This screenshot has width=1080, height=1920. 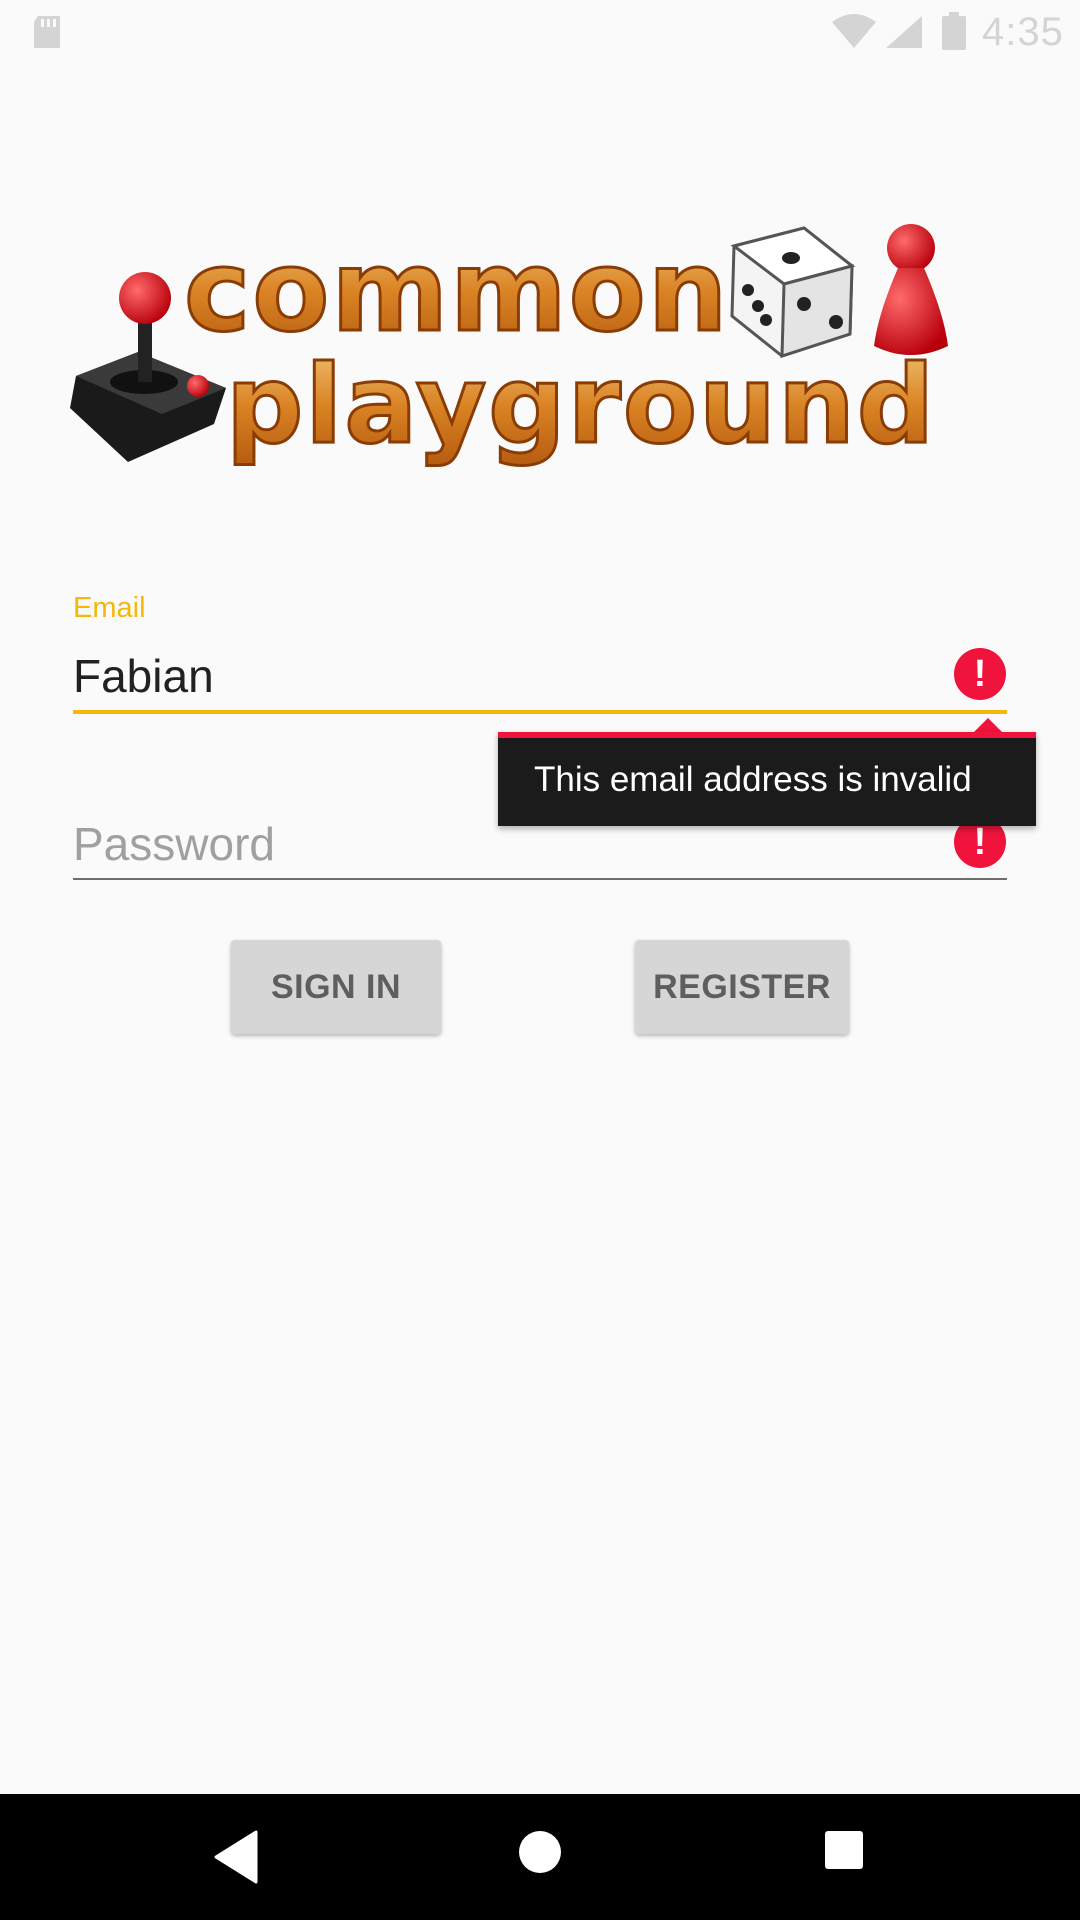 What do you see at coordinates (954, 31) in the screenshot?
I see `battery-icon` at bounding box center [954, 31].